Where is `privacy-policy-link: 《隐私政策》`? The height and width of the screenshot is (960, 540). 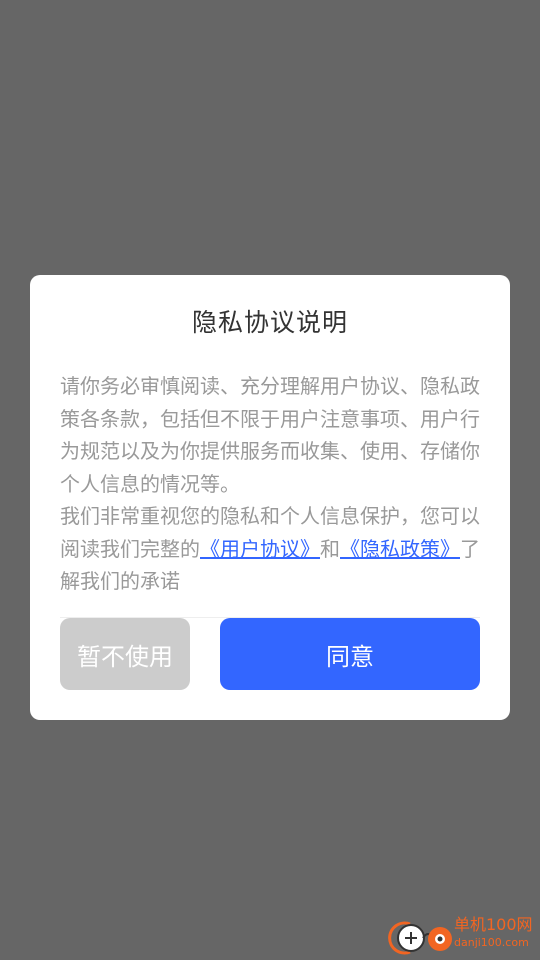 privacy-policy-link: 《隐私政策》 is located at coordinates (400, 549).